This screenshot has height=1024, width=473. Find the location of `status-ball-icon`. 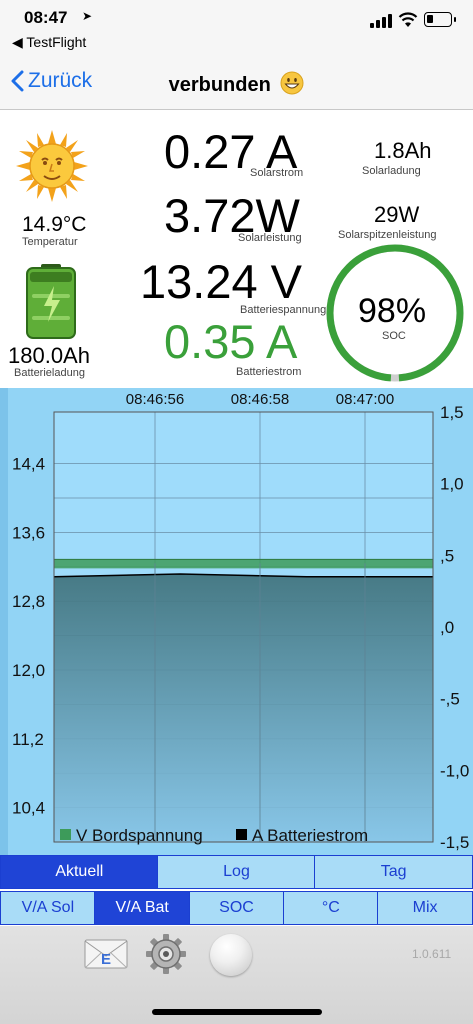

status-ball-icon is located at coordinates (231, 955).